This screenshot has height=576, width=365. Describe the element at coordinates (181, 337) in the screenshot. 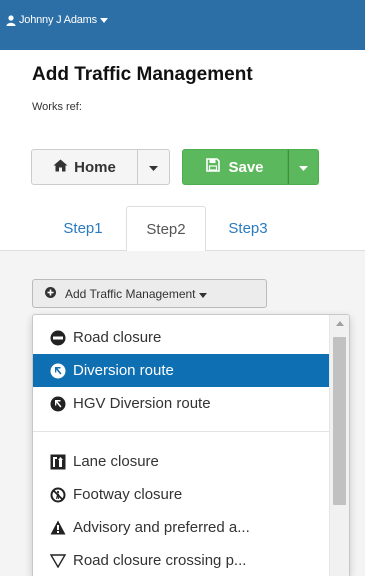

I see `menu-item-road-closure: Road closure` at that location.